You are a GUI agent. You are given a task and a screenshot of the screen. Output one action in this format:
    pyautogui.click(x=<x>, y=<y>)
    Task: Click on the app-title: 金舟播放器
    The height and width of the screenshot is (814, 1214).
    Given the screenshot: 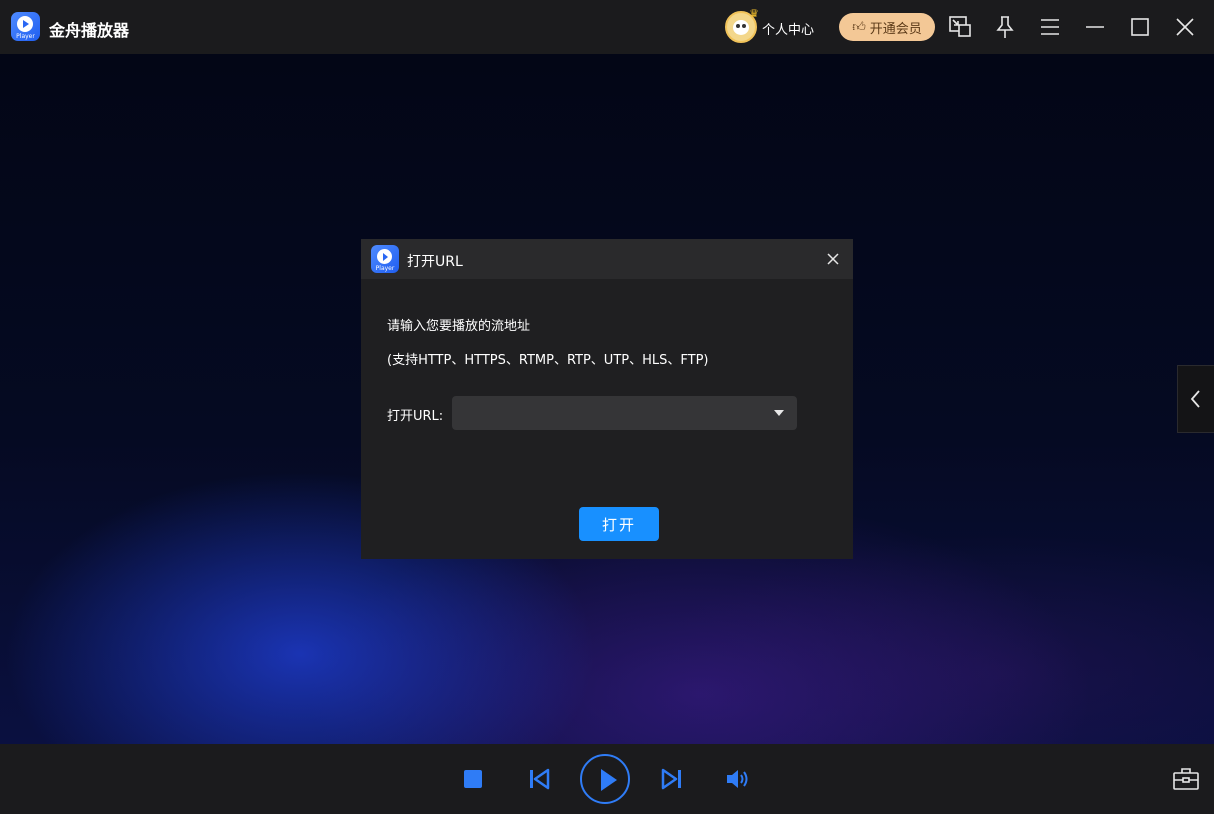 What is the action you would take?
    pyautogui.click(x=89, y=30)
    